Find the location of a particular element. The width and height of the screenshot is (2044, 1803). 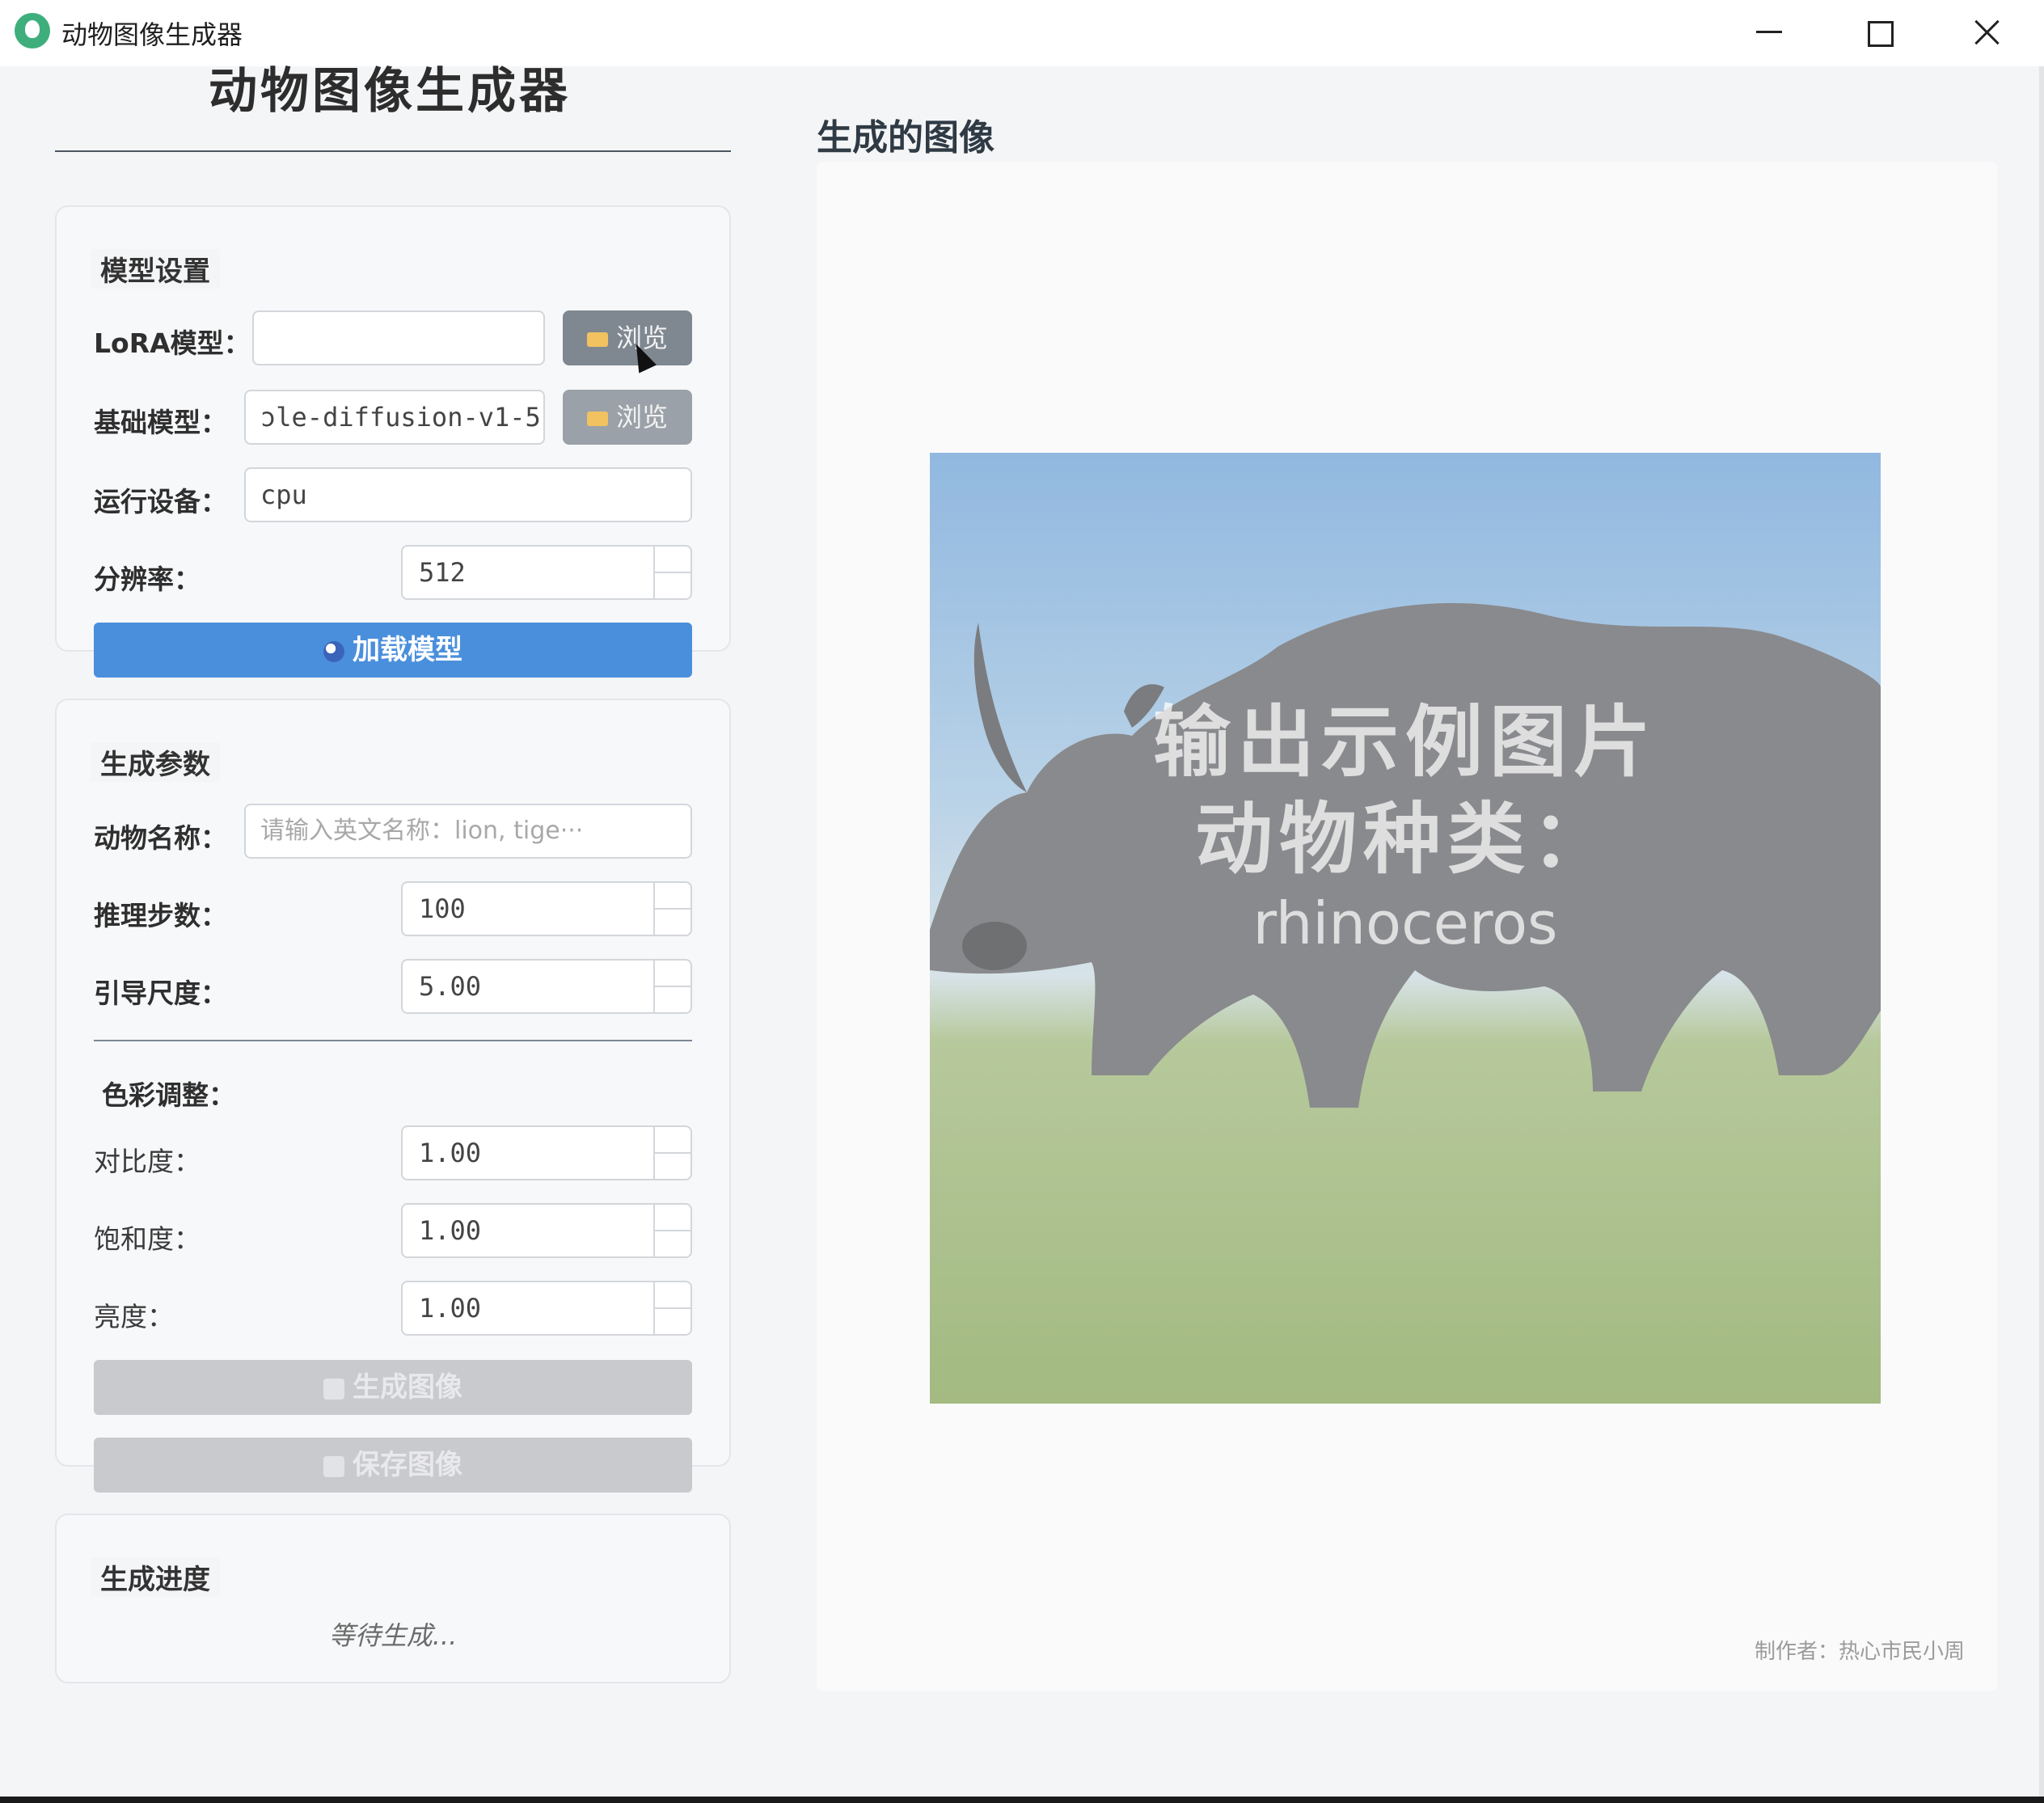

lora-input is located at coordinates (398, 337).